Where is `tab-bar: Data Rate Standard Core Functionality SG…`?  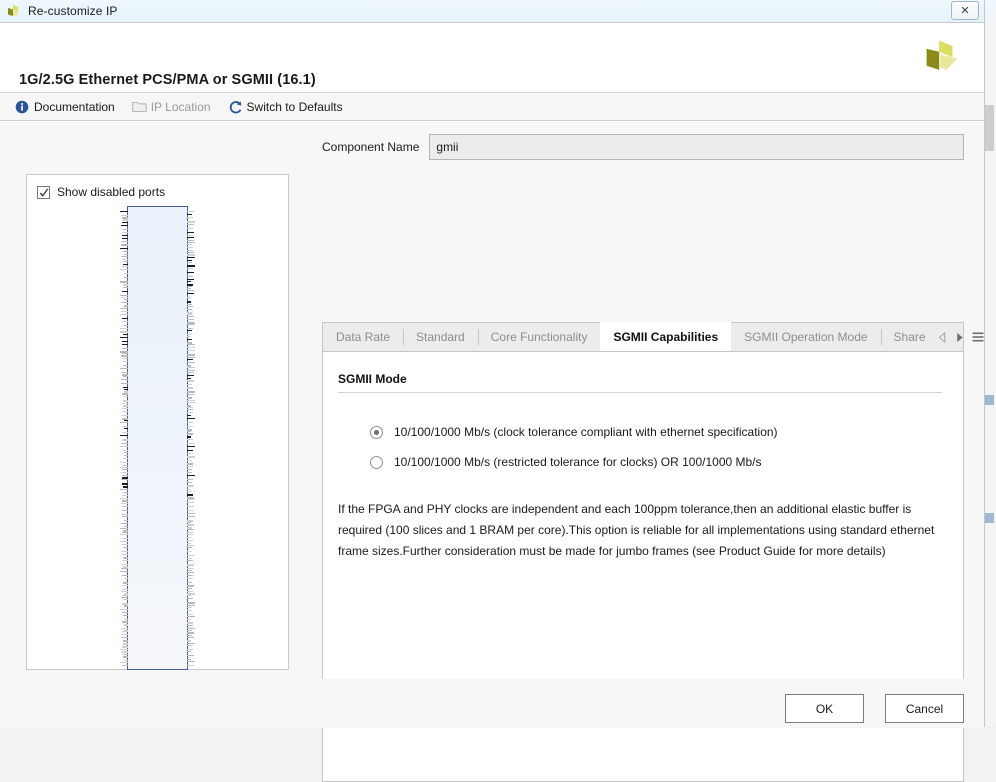
tab-bar: Data Rate Standard Core Functionality SG… is located at coordinates (653, 337).